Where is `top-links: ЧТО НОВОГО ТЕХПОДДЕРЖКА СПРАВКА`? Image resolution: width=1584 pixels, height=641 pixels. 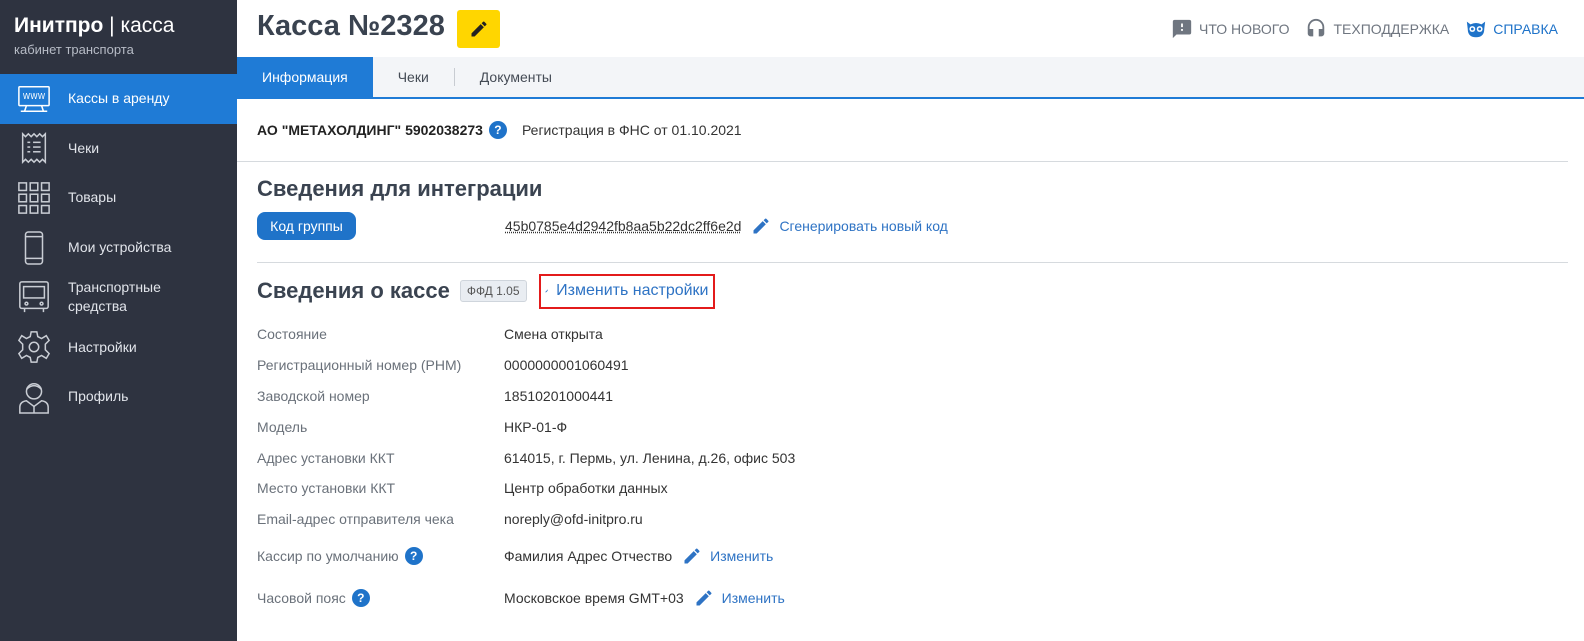
top-links: ЧТО НОВОГО ТЕХПОДДЕРЖКА СПРАВКА is located at coordinates (1364, 29).